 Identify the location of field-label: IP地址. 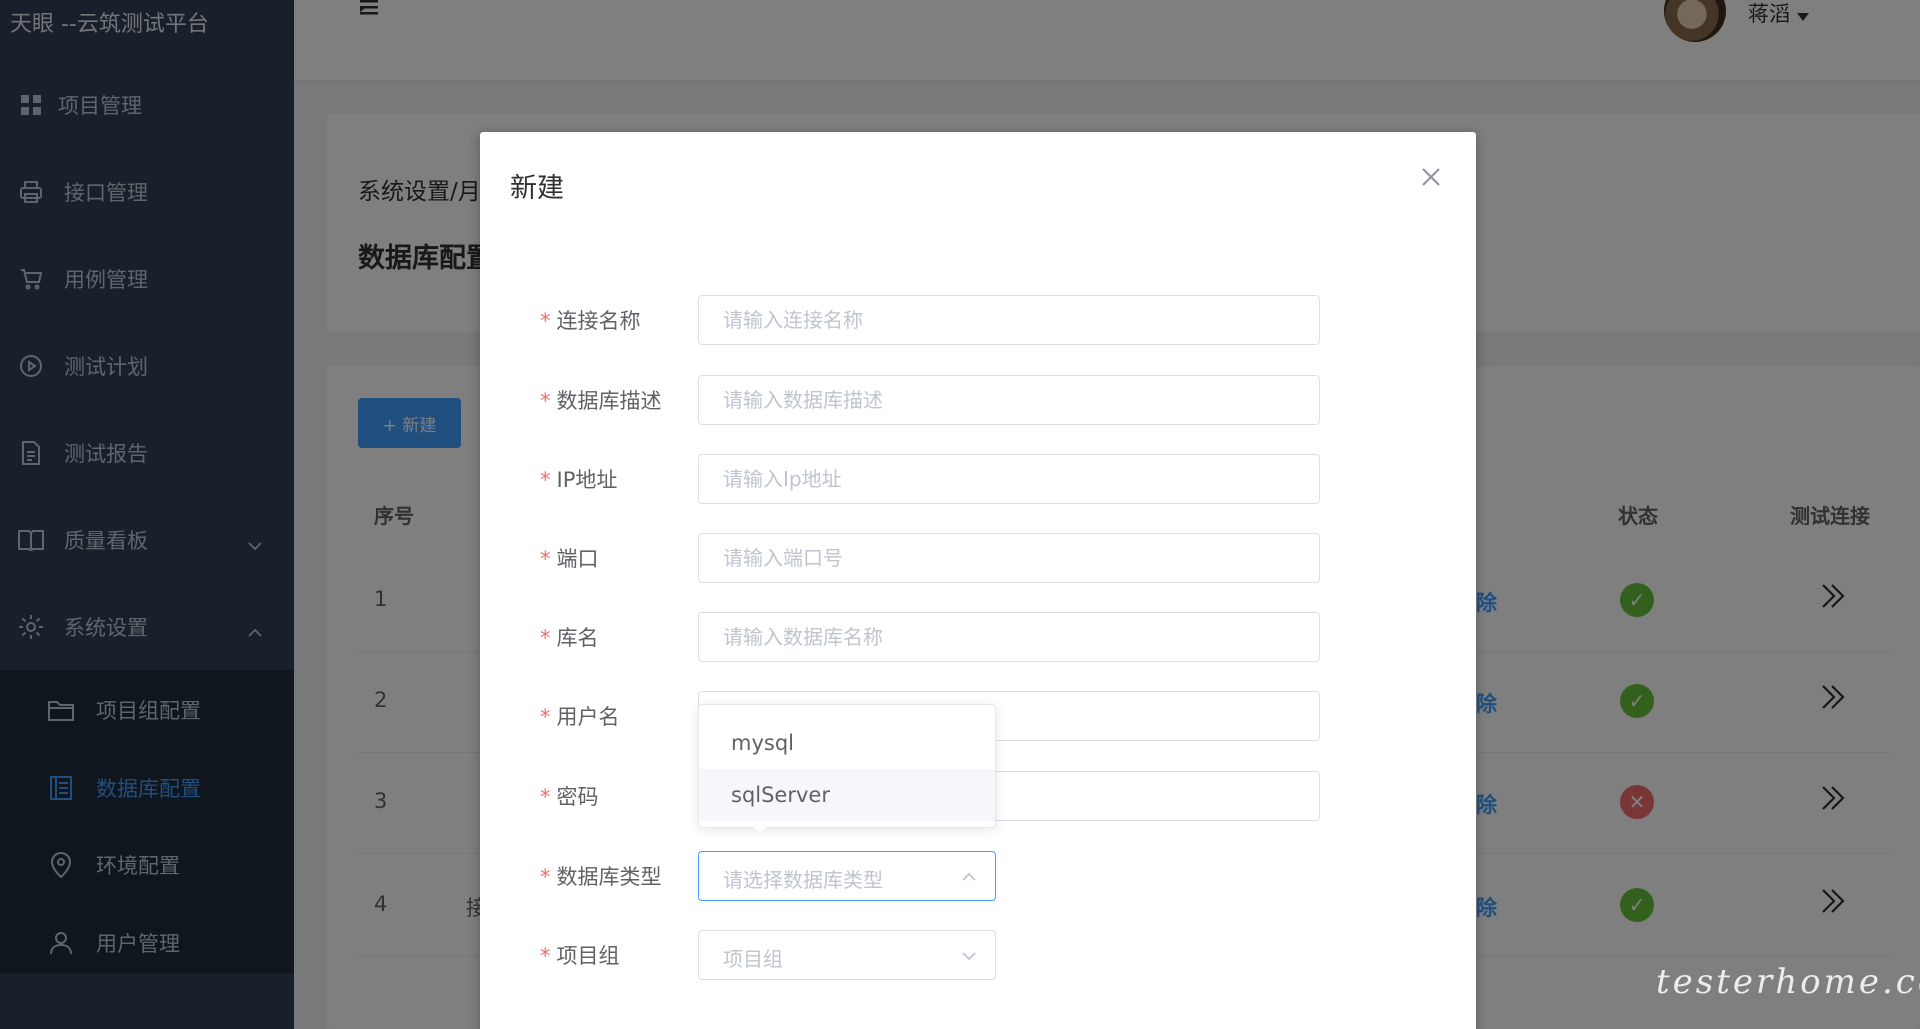
(587, 480).